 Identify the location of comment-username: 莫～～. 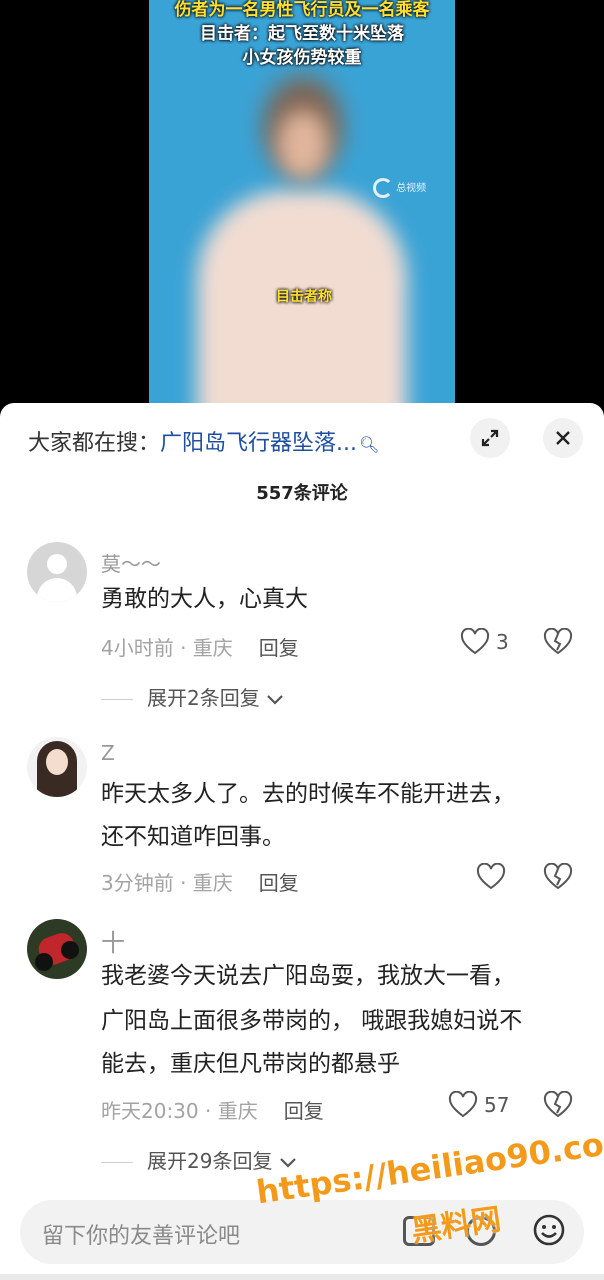
(131, 562).